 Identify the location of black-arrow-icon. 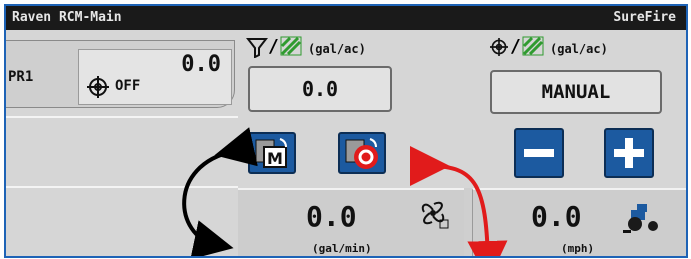
(220, 191).